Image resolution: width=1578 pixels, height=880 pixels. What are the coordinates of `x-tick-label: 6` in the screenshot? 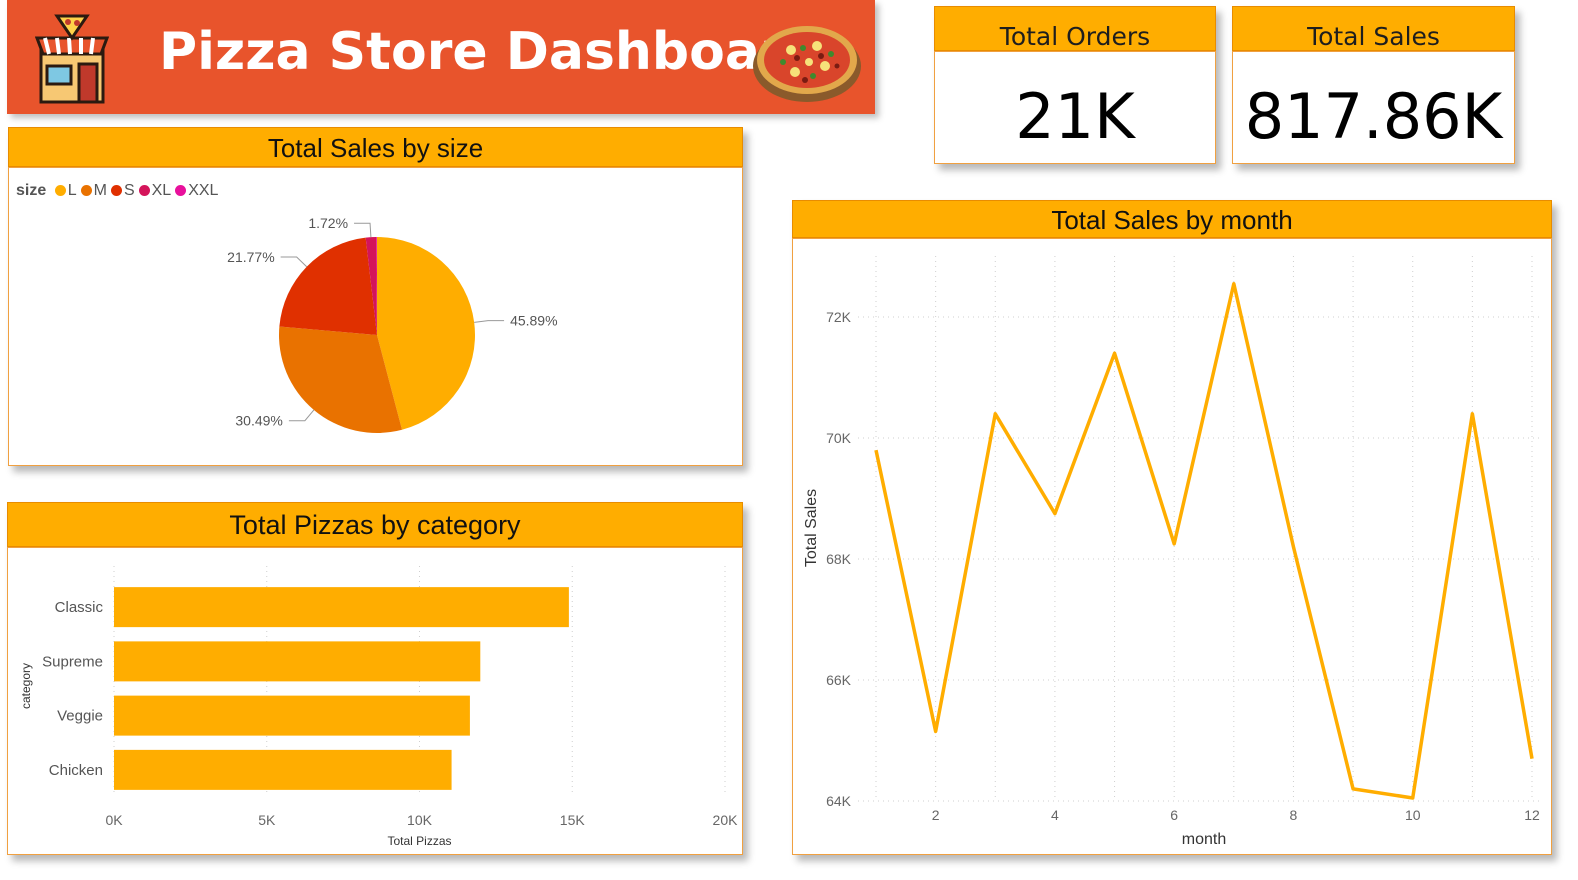 It's located at (1174, 815).